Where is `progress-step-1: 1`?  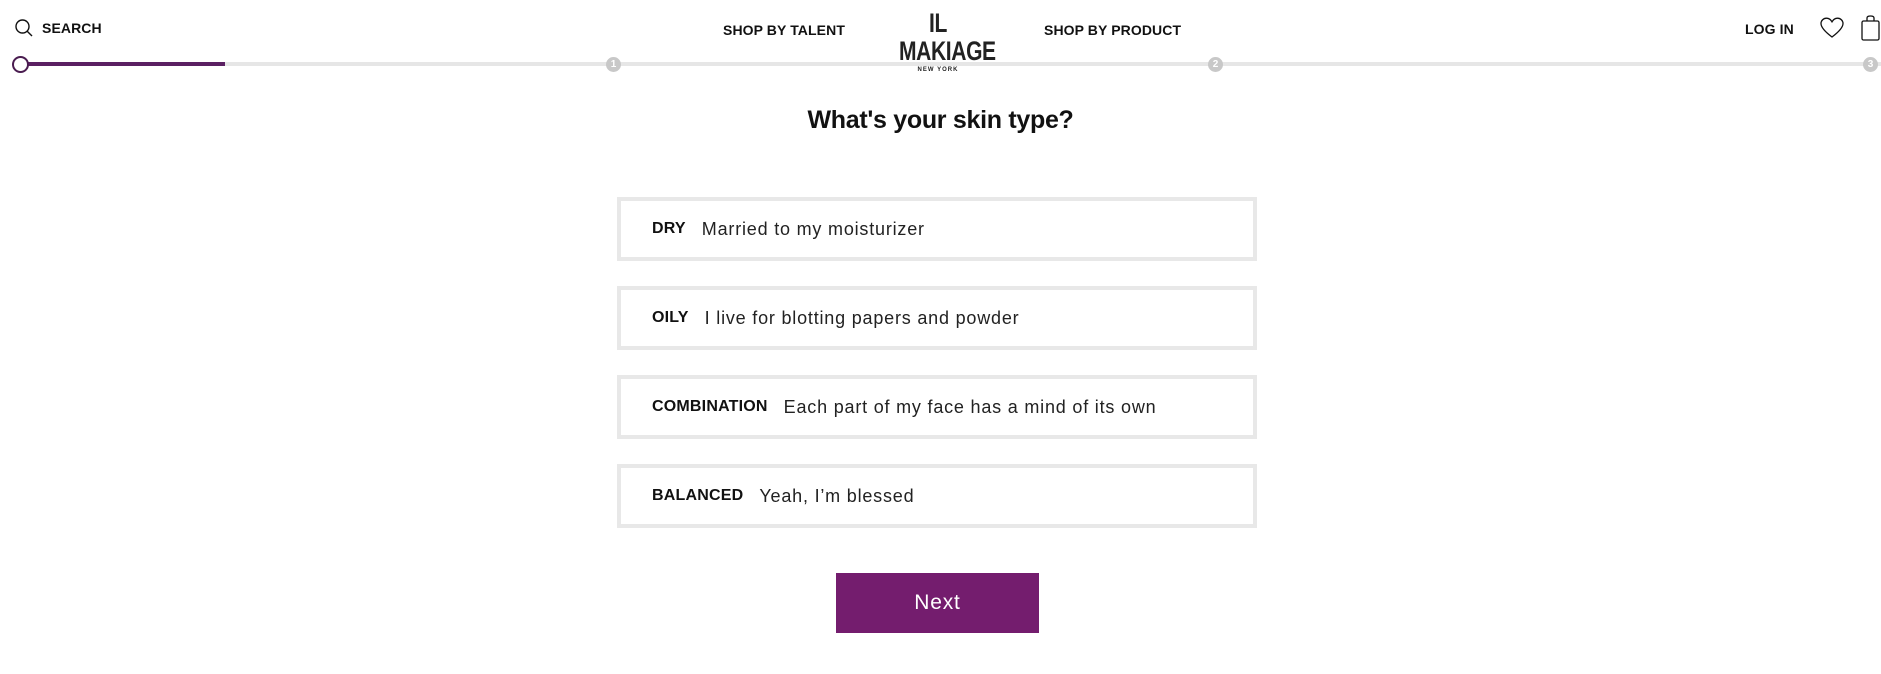 progress-step-1: 1 is located at coordinates (613, 64).